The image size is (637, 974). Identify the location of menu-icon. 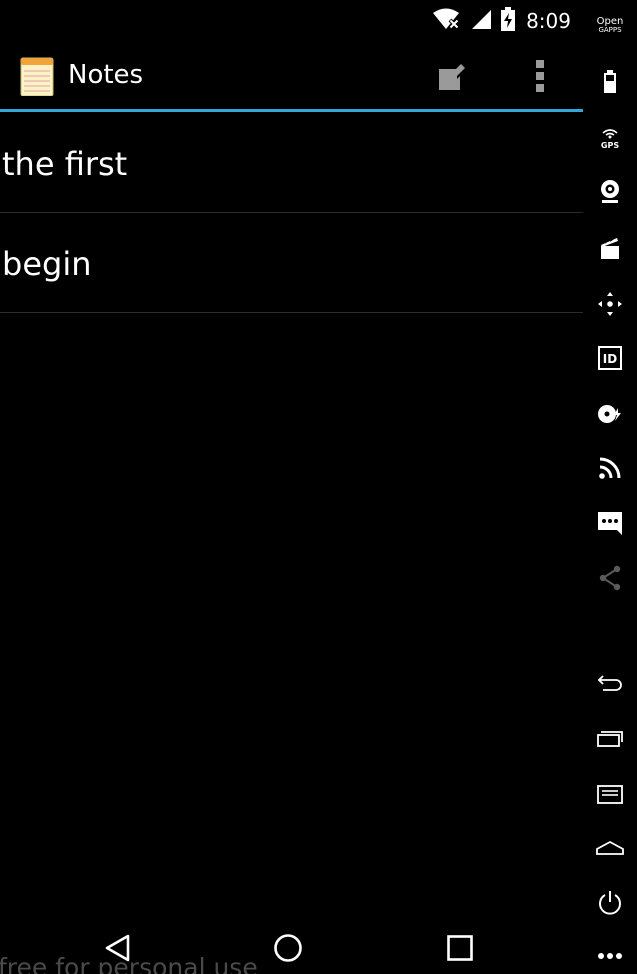
(610, 794).